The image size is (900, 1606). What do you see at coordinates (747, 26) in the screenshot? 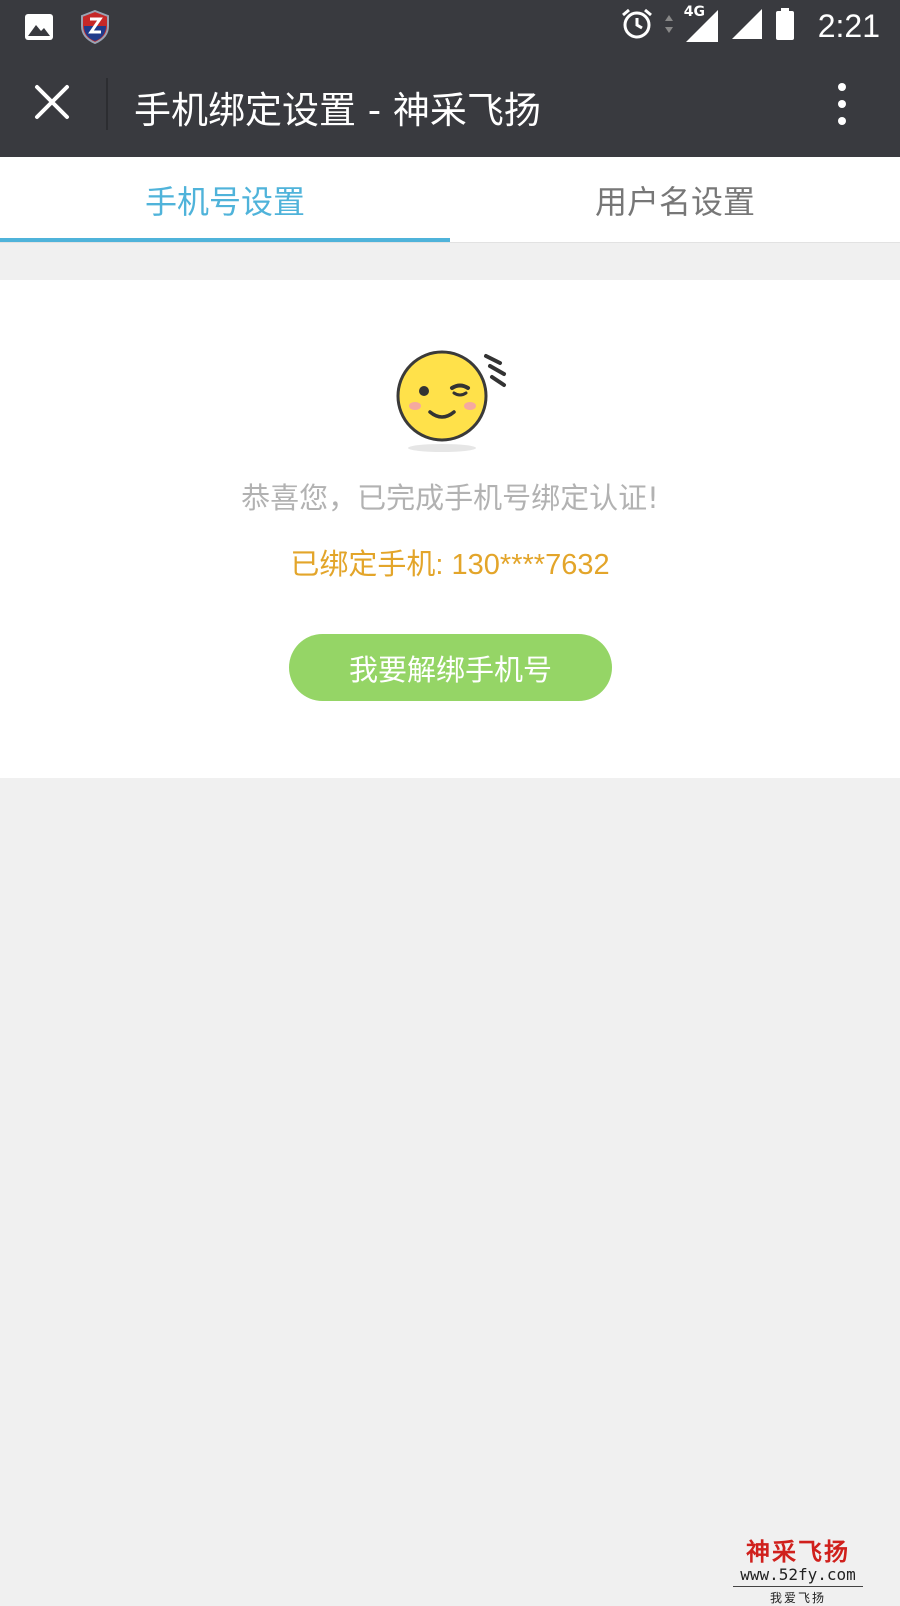
I see `signal-icon` at bounding box center [747, 26].